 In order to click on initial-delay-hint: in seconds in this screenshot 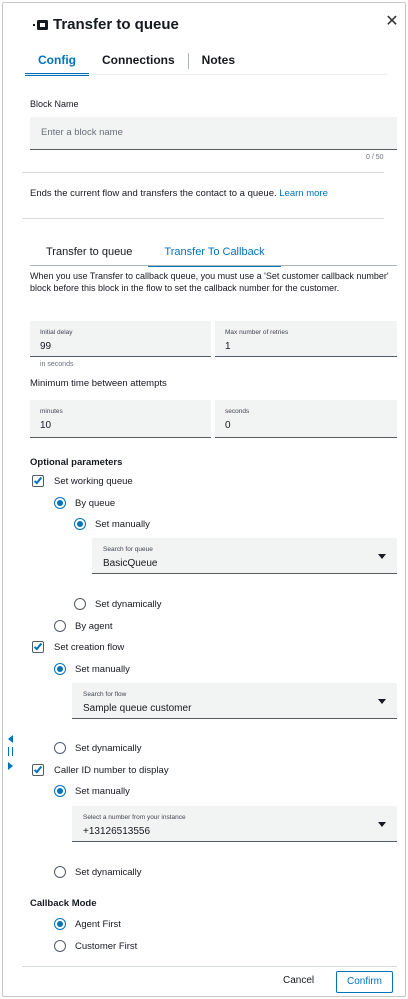, I will do `click(57, 364)`.